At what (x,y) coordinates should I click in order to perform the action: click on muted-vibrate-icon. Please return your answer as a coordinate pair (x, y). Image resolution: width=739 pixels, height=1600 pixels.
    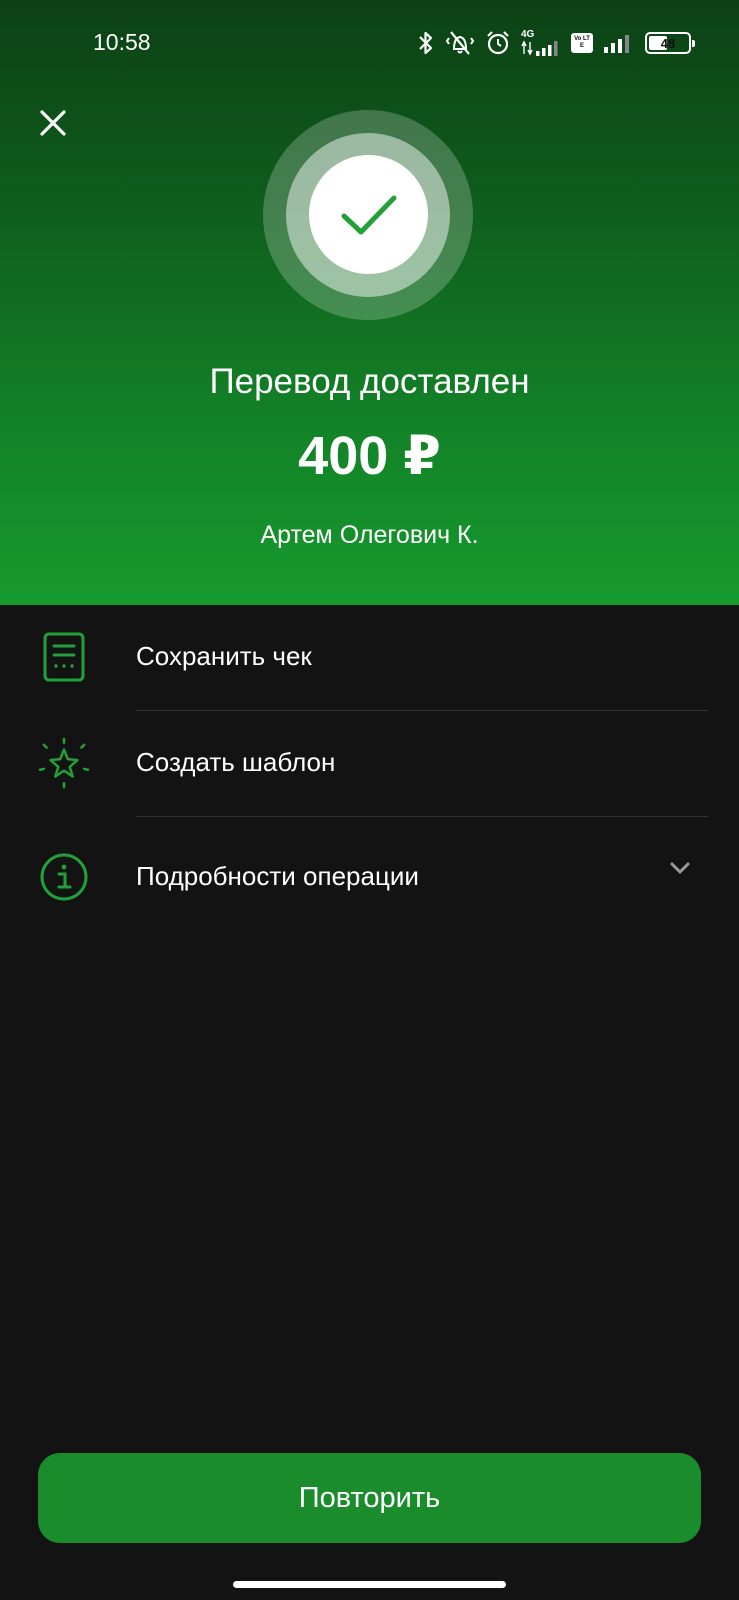
    Looking at the image, I should click on (460, 43).